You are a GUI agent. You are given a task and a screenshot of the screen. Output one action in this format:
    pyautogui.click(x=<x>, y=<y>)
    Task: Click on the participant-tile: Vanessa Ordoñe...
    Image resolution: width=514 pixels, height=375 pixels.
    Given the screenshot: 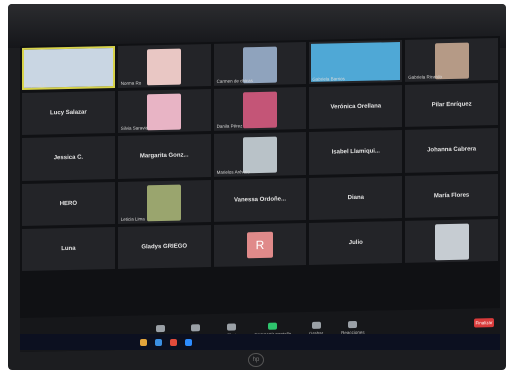 What is the action you would take?
    pyautogui.click(x=260, y=199)
    